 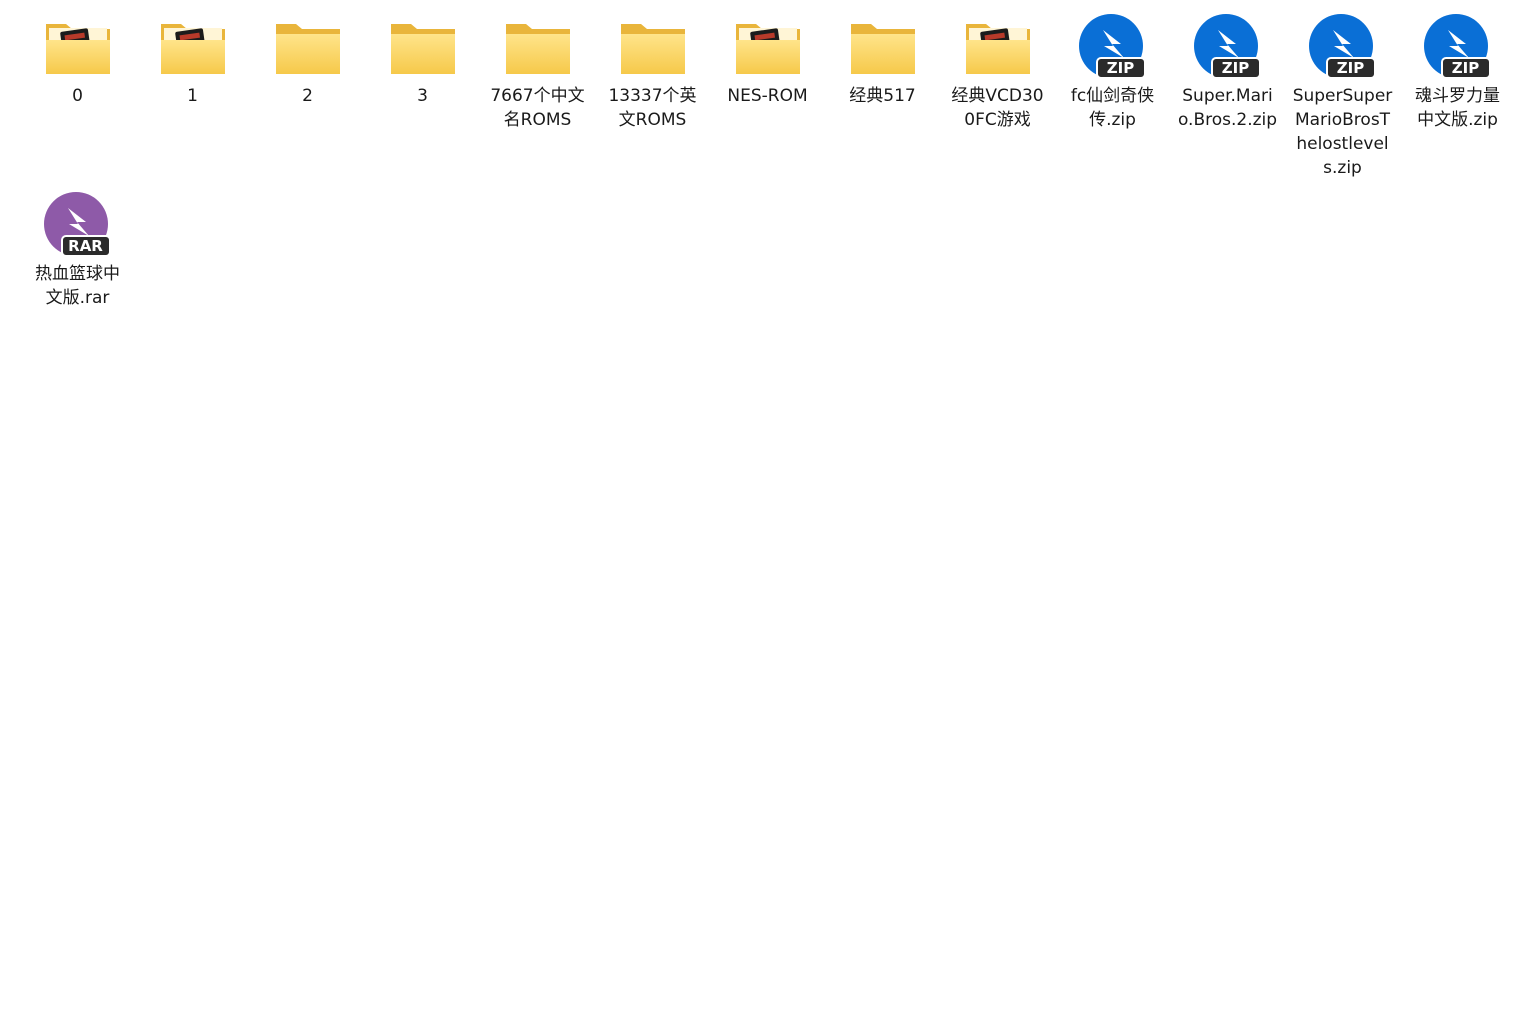 What do you see at coordinates (767, 96) in the screenshot?
I see `item-label: NES-ROM` at bounding box center [767, 96].